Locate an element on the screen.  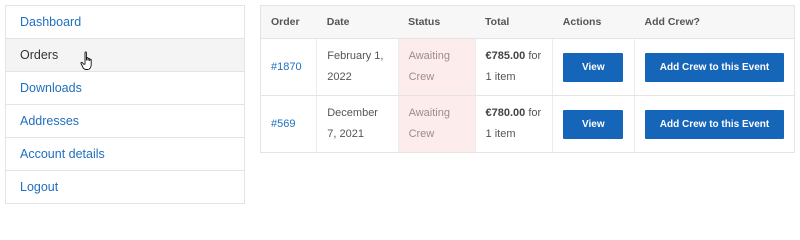
order-date: February 1, 2022 is located at coordinates (357, 67).